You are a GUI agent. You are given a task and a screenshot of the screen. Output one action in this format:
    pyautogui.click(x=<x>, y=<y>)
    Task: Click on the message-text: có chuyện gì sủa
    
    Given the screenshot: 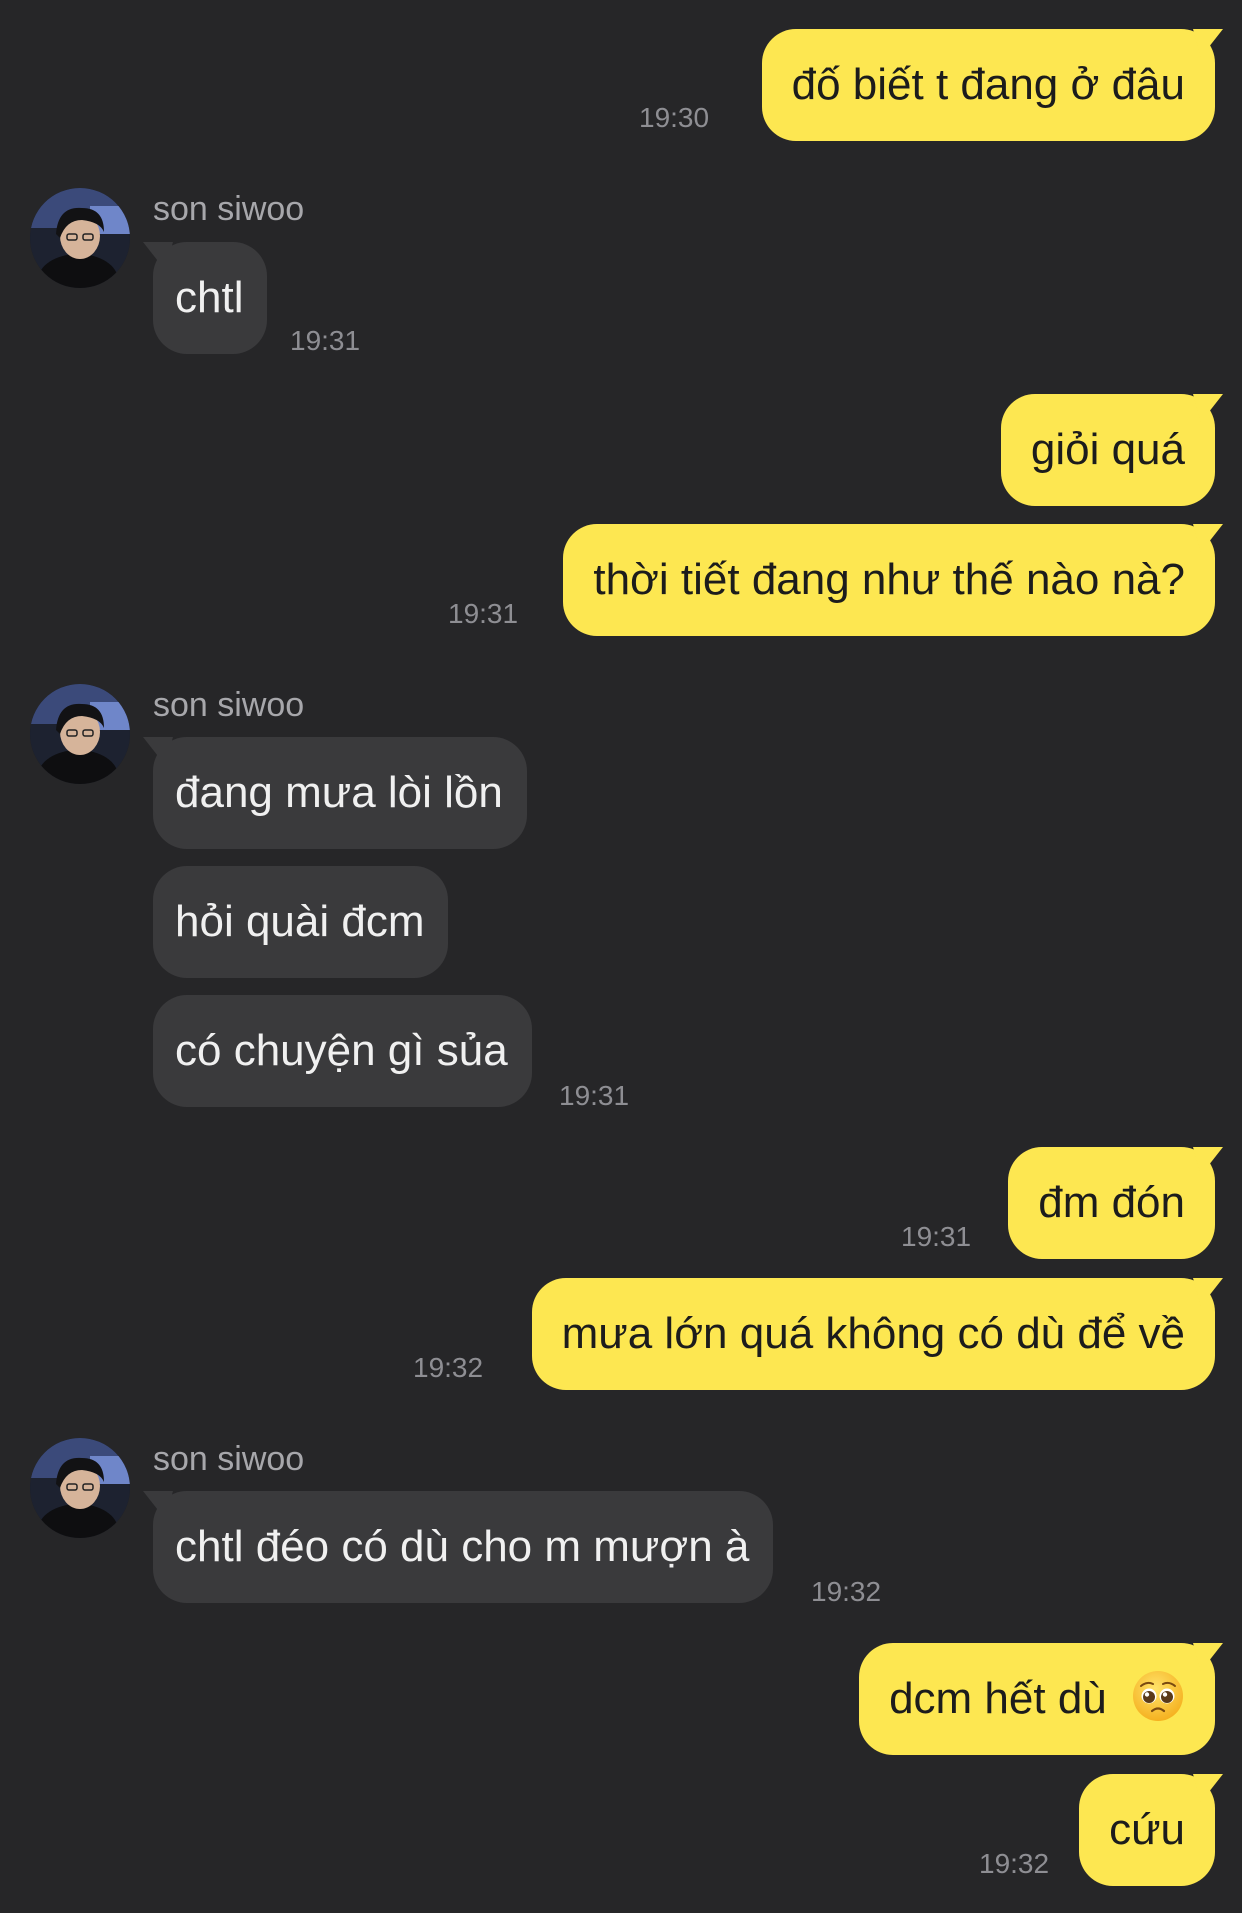 What is the action you would take?
    pyautogui.click(x=341, y=1050)
    